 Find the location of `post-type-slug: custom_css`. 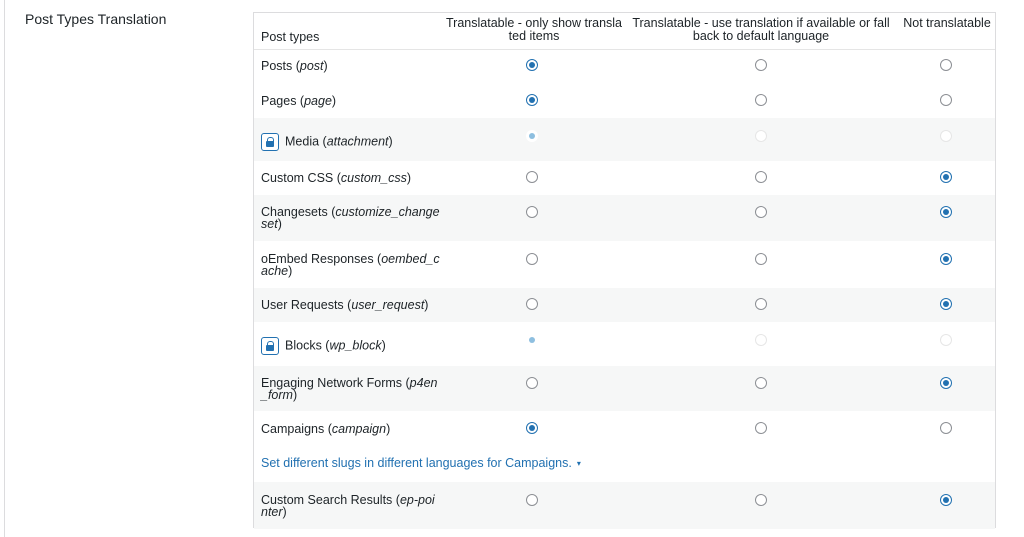

post-type-slug: custom_css is located at coordinates (373, 178).